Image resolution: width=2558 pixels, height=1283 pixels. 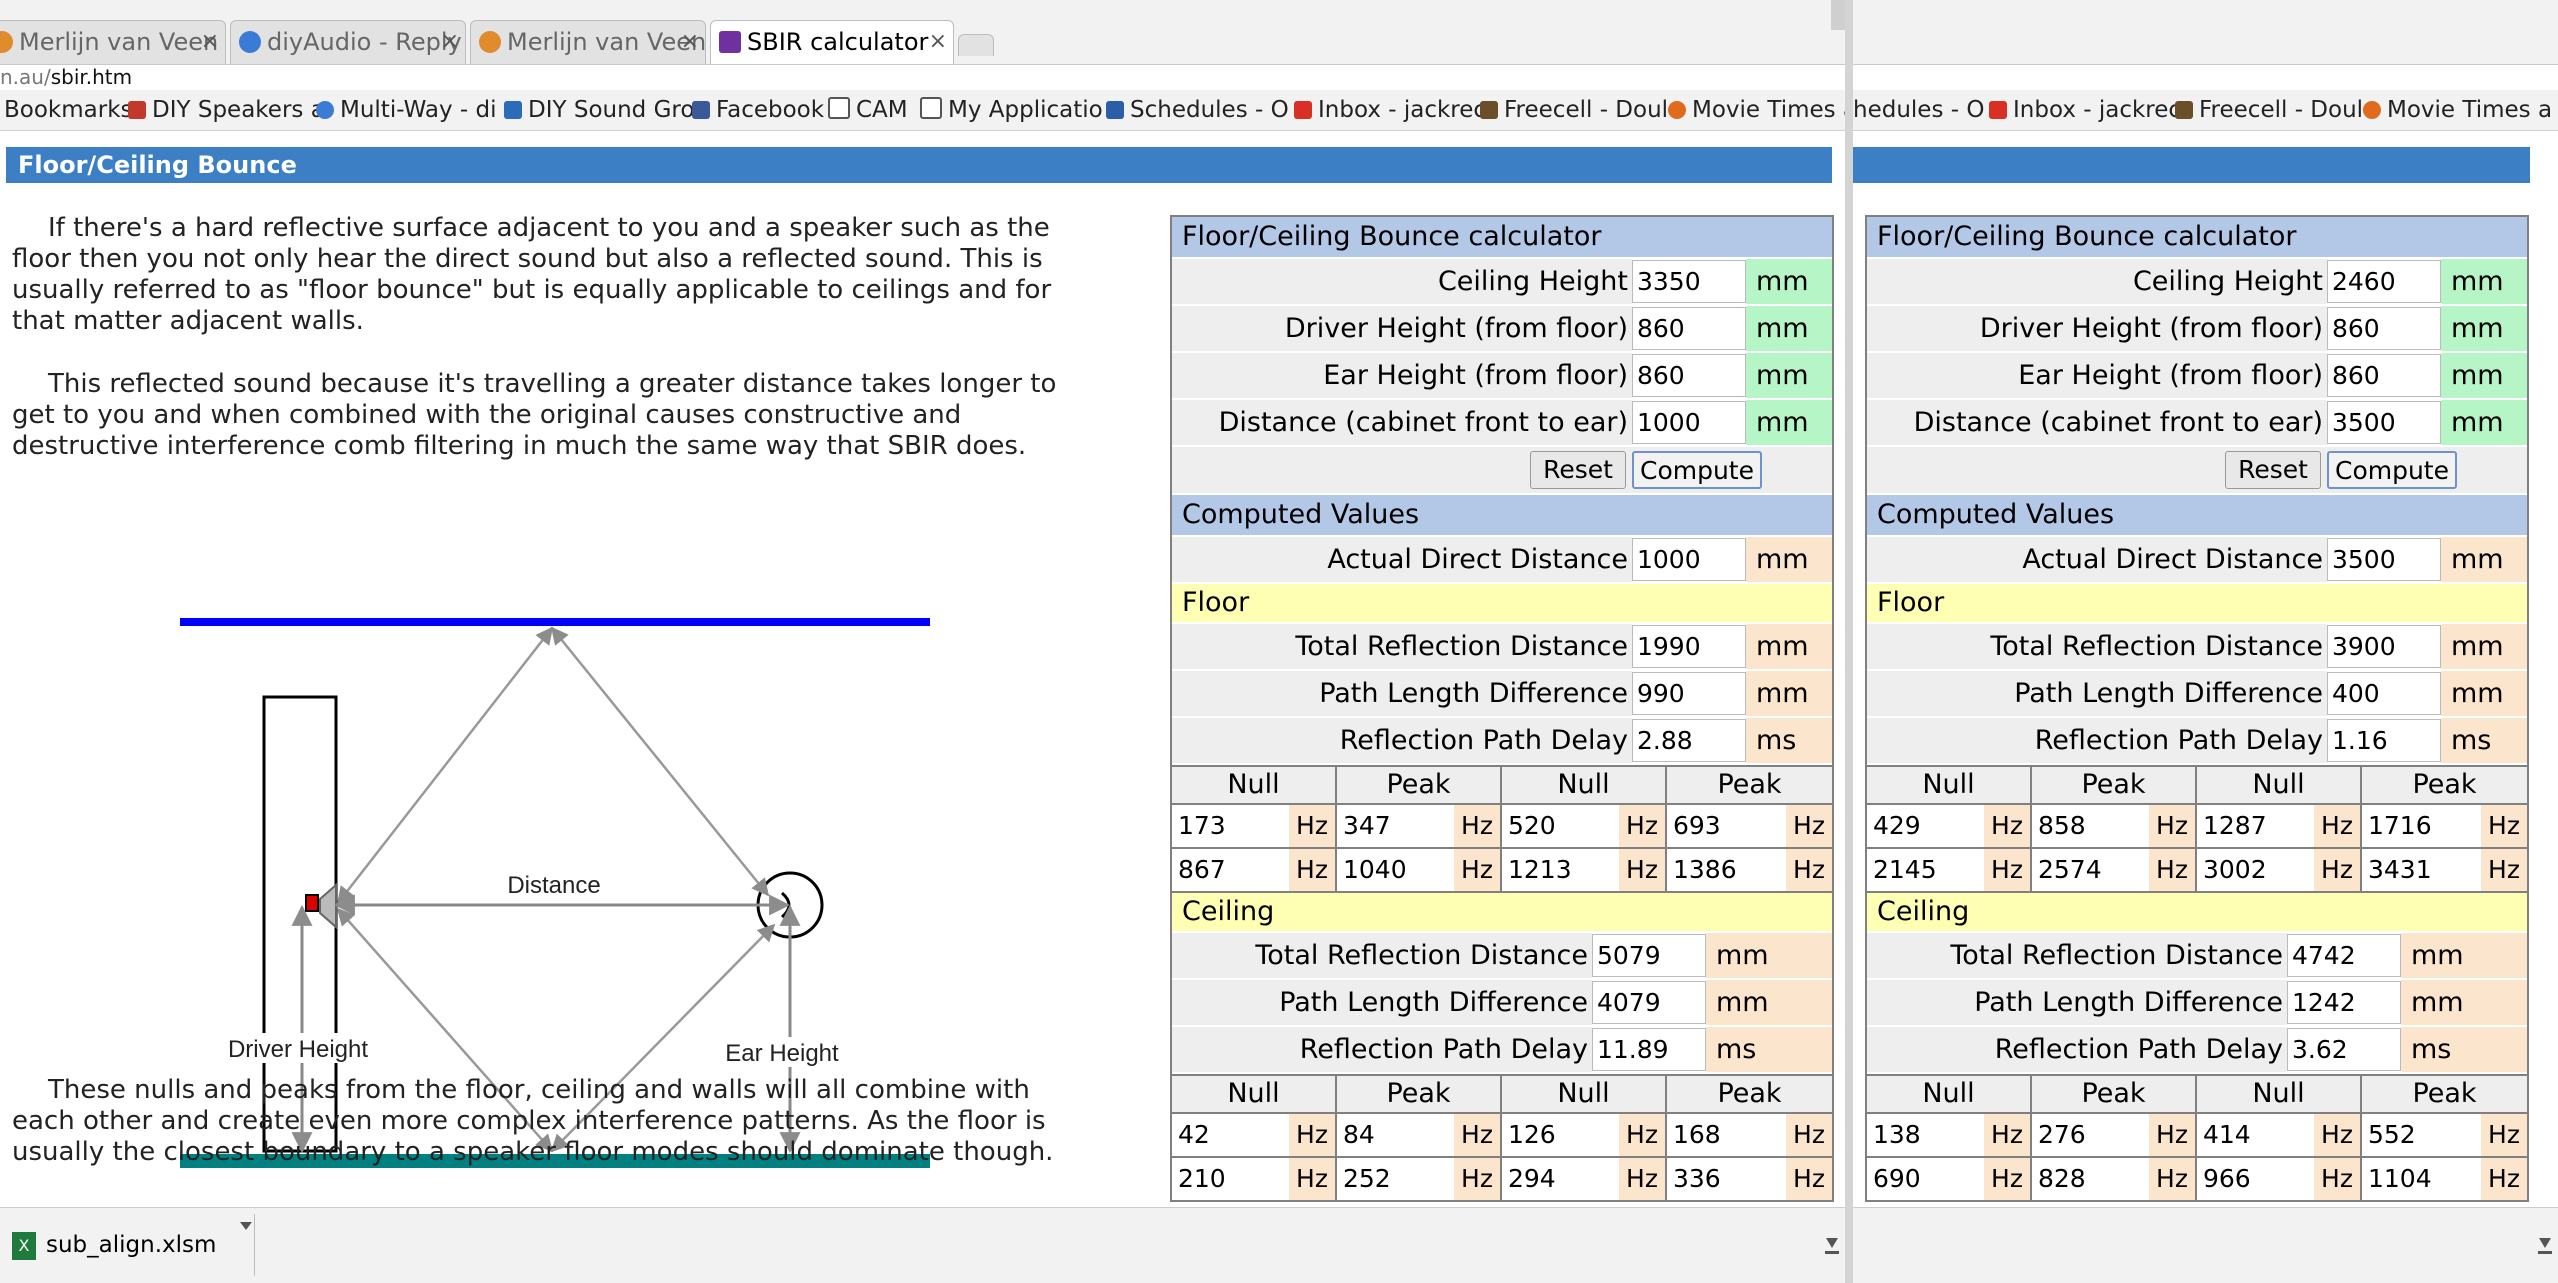 What do you see at coordinates (2421, 870) in the screenshot?
I see `freq-value: 3431` at bounding box center [2421, 870].